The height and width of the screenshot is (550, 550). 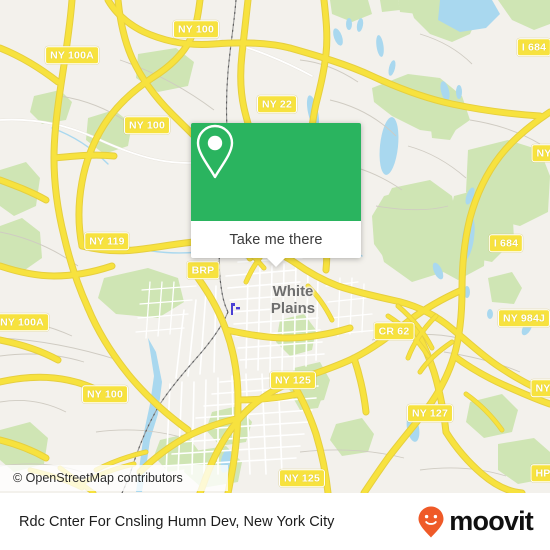 I want to click on road-shield: NY 984J, so click(x=523, y=318).